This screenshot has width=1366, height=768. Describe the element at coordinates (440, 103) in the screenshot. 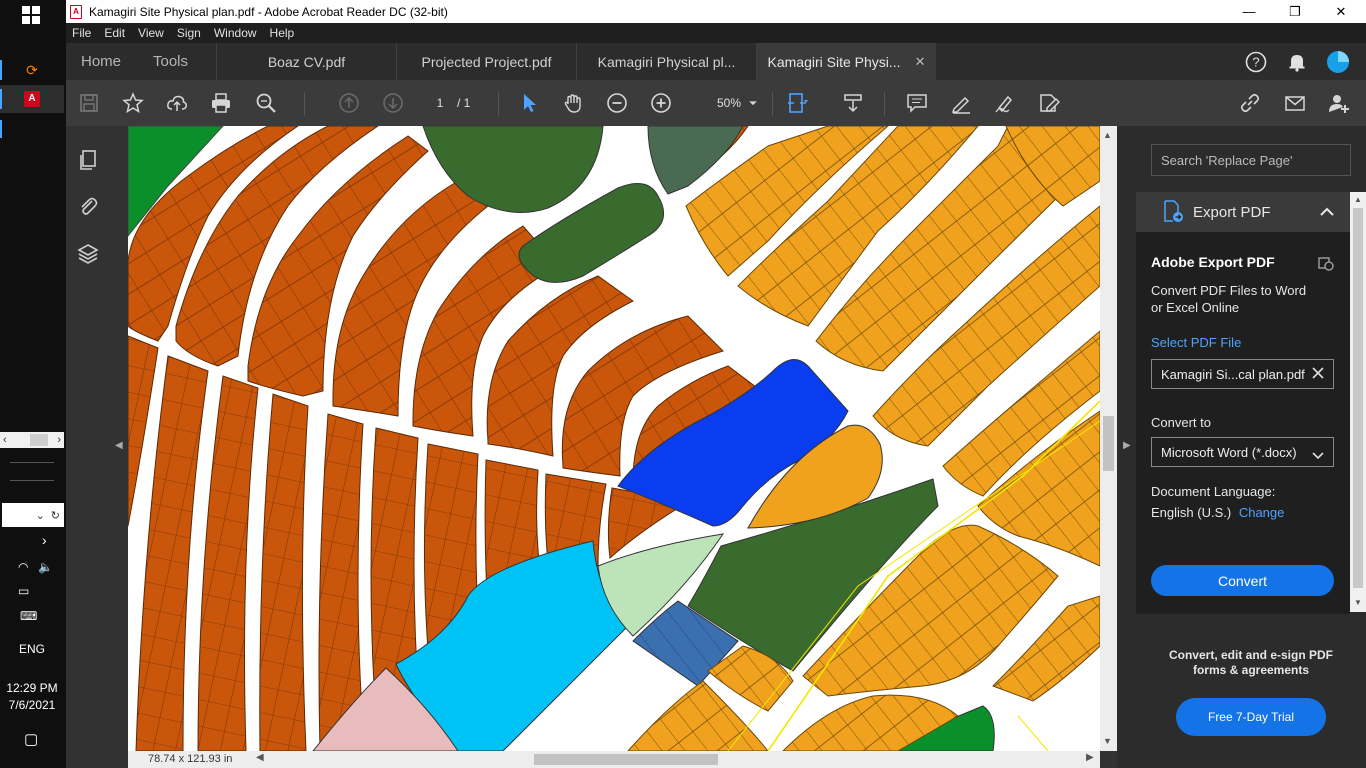

I see `page-number-input: 1` at that location.